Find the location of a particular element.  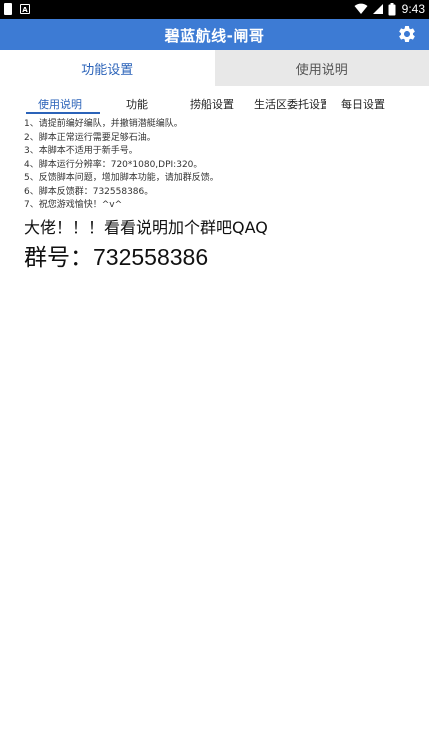

sub-tab-bar: 使用说明 功能 捞船设置 生活区委托设置 每日设置 is located at coordinates (214, 105).